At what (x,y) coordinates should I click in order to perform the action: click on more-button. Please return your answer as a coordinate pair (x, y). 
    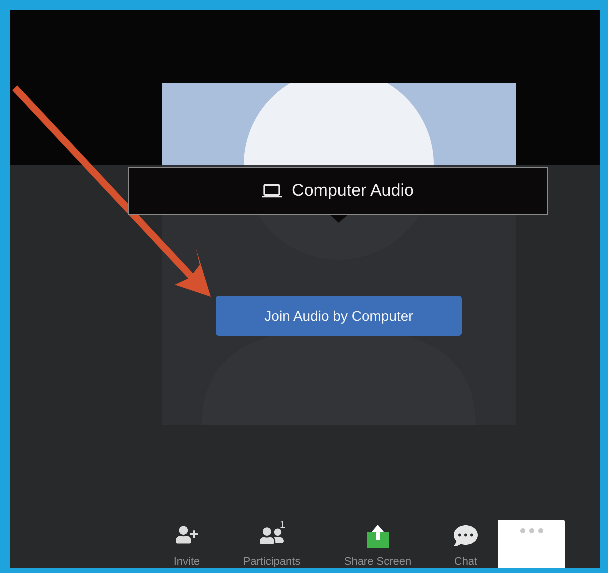
    Looking at the image, I should click on (531, 544).